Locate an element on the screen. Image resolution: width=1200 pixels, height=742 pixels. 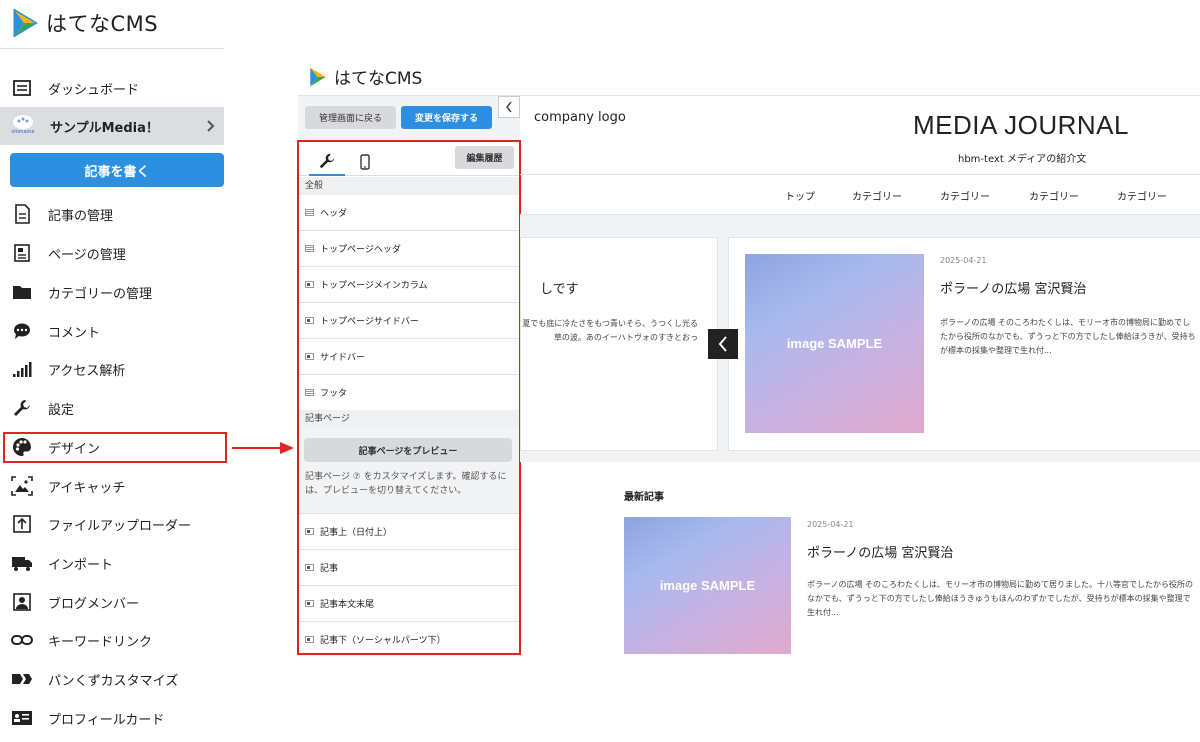
chevron-left-icon is located at coordinates (722, 344).